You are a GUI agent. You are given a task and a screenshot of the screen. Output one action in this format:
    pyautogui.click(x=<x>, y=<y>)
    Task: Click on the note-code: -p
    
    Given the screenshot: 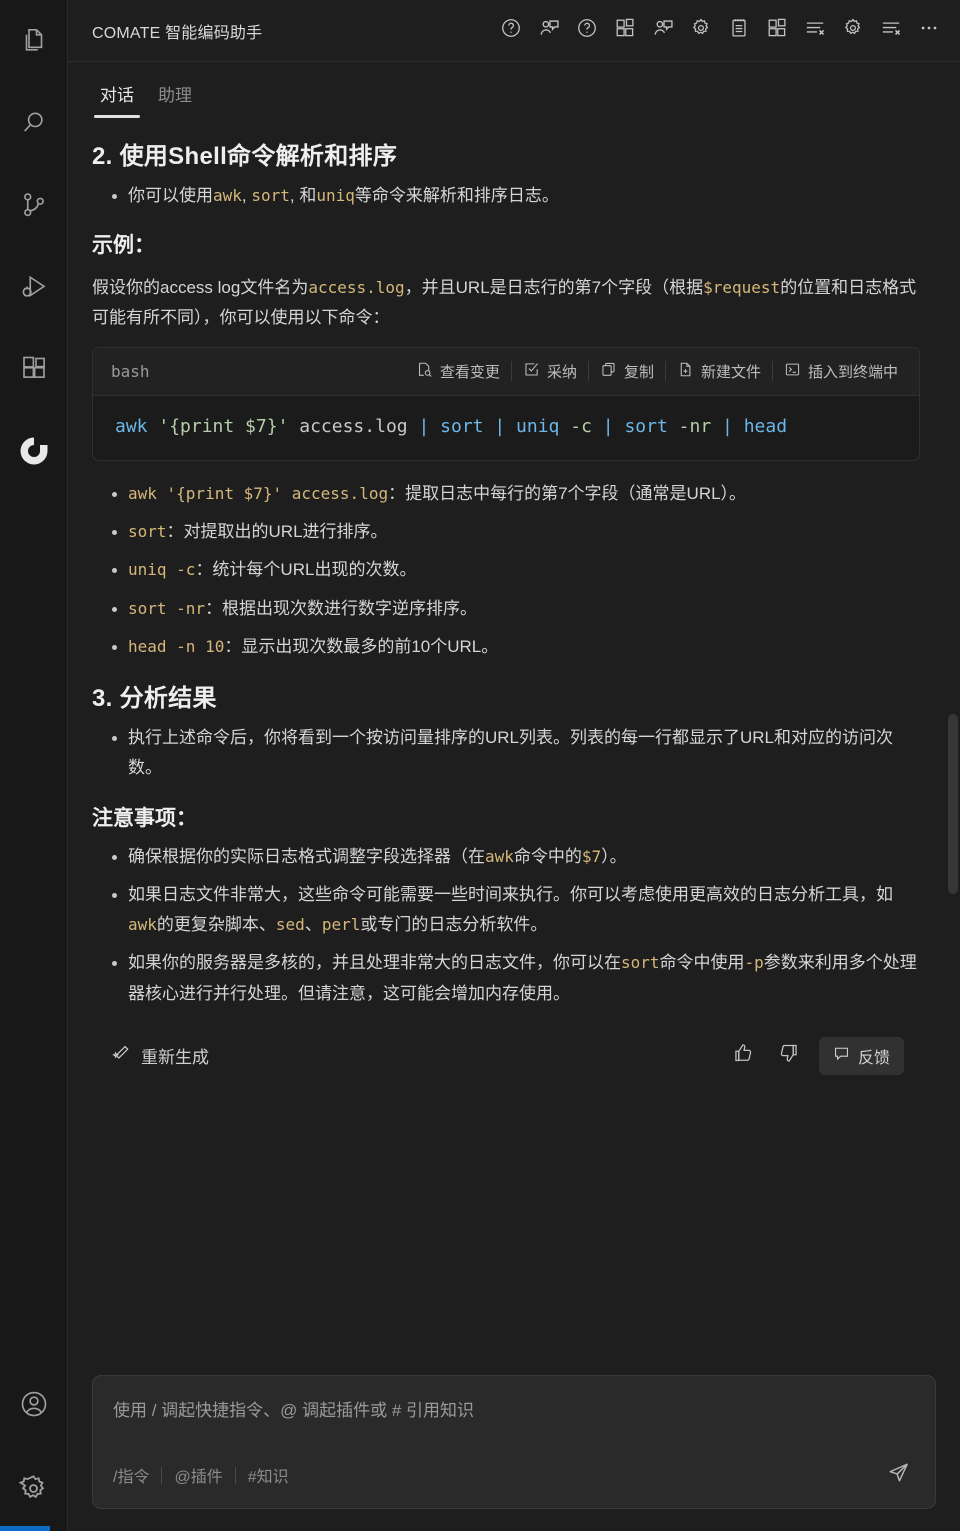 What is the action you would take?
    pyautogui.click(x=754, y=963)
    